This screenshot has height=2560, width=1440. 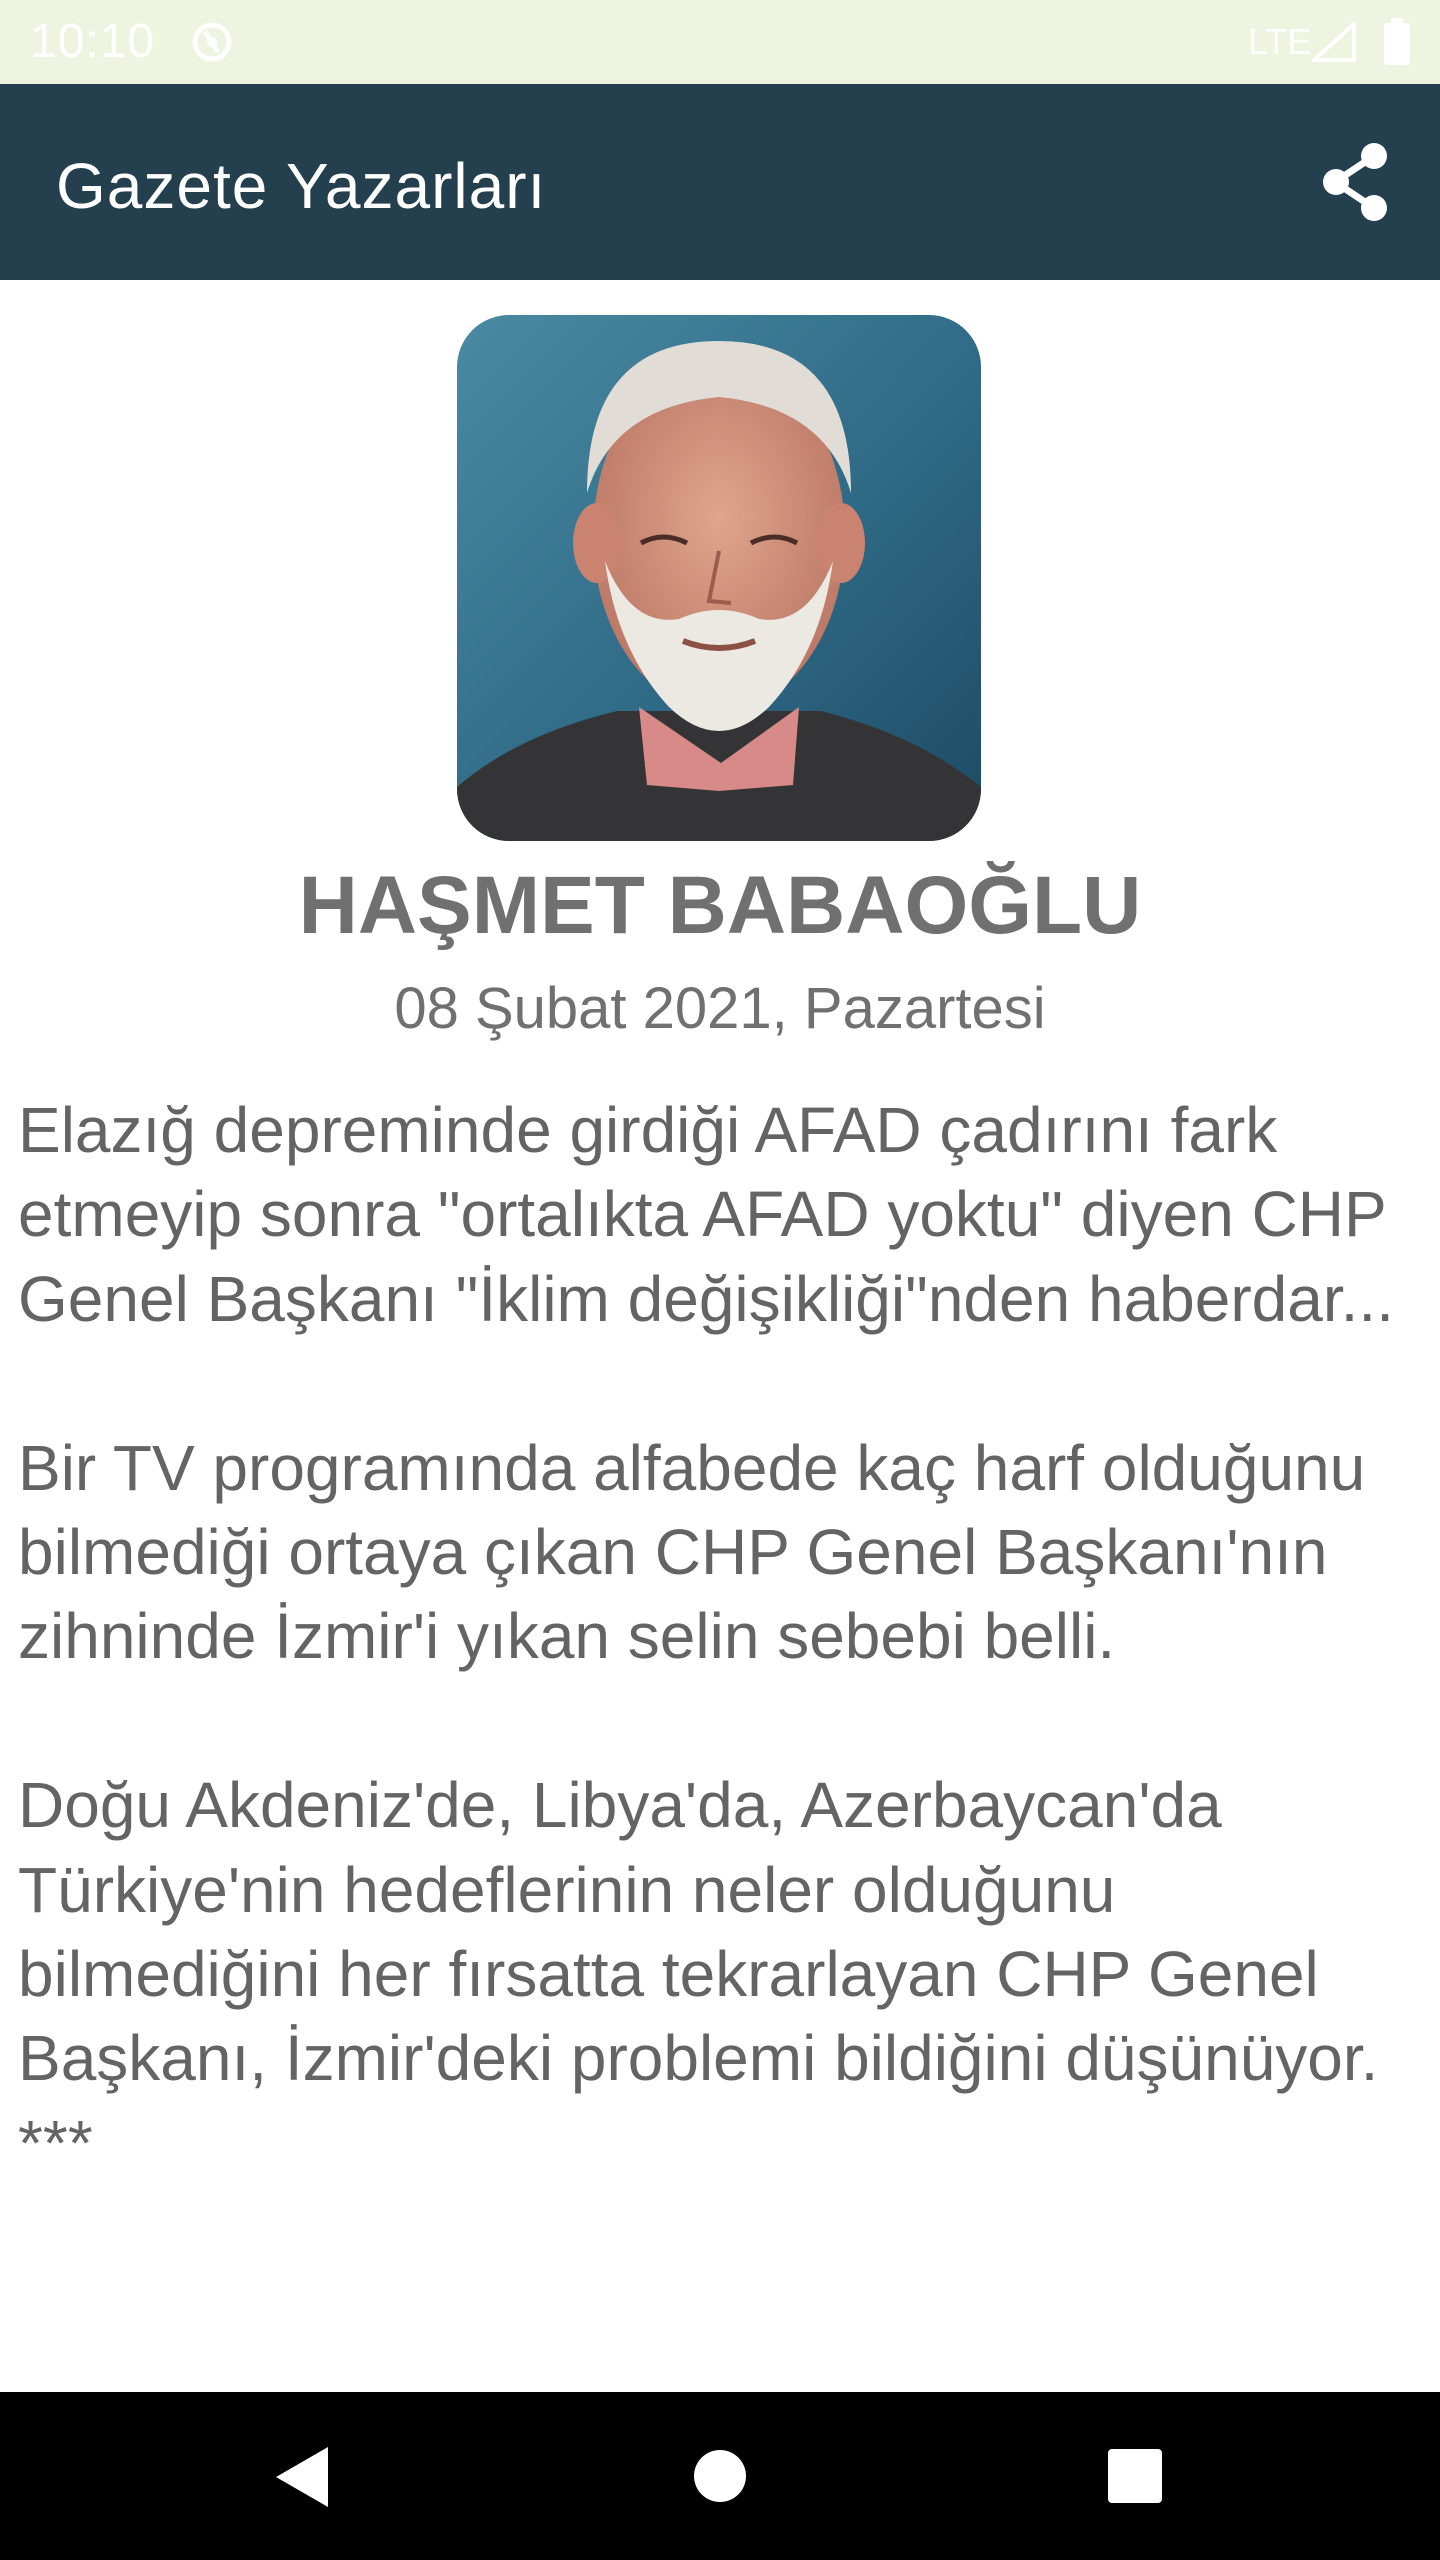 I want to click on battery-icon, so click(x=1397, y=41).